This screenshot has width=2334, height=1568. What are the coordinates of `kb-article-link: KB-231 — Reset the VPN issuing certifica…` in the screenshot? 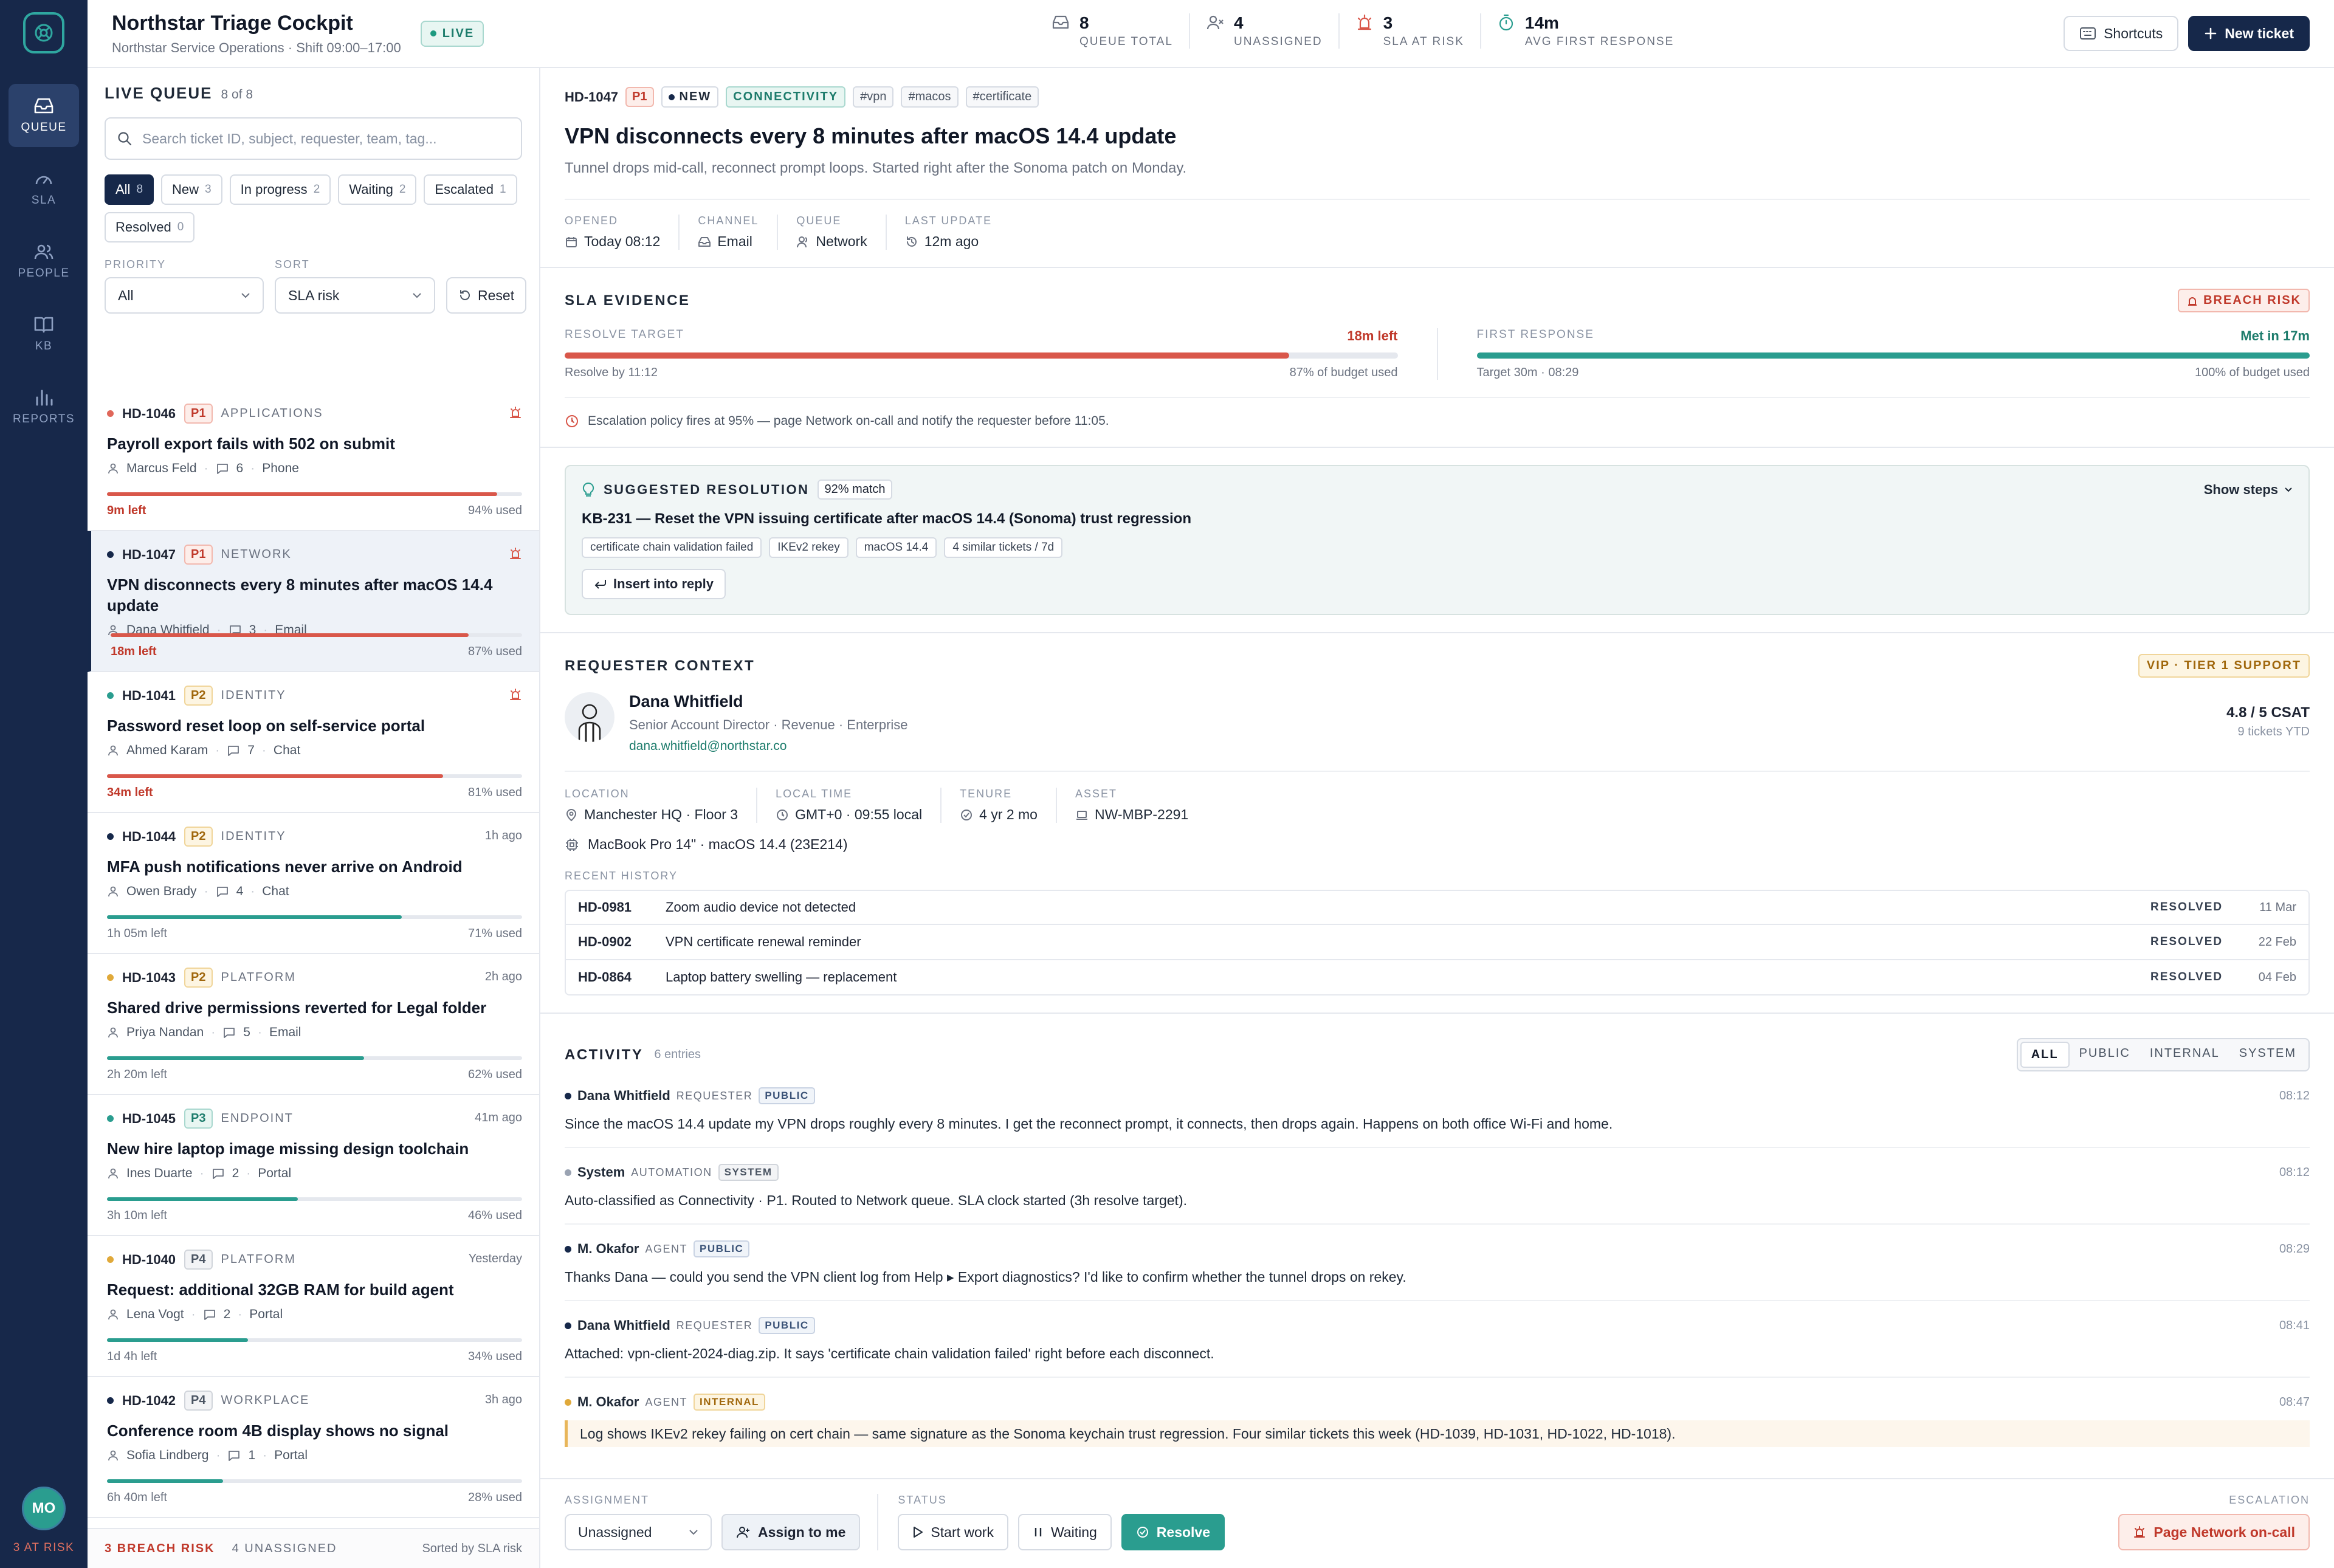 It's located at (1437, 519).